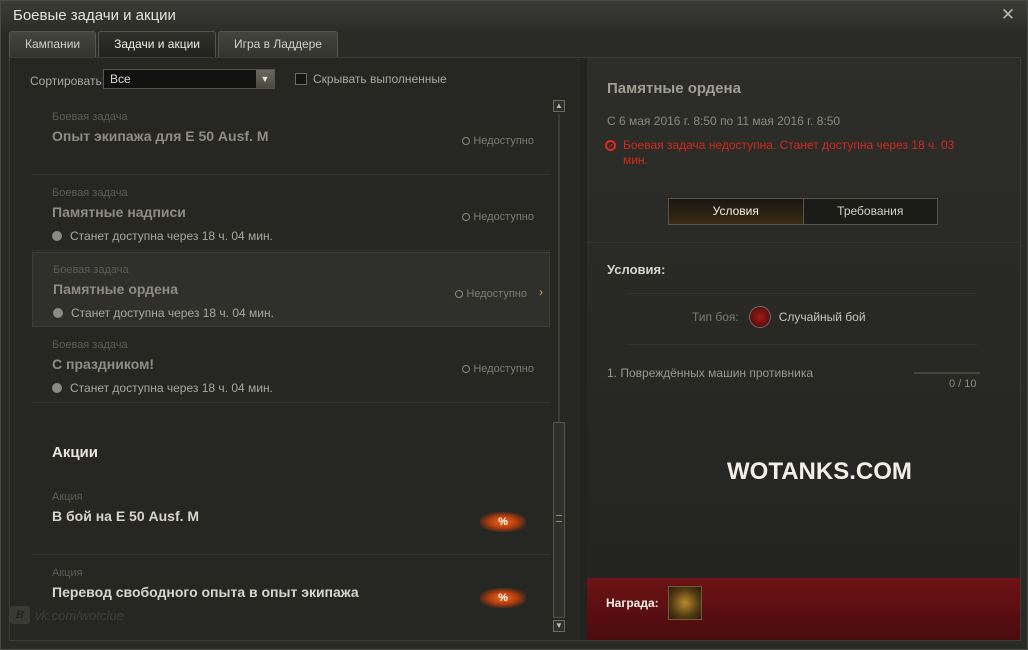 The image size is (1028, 650). Describe the element at coordinates (559, 106) in the screenshot. I see `scroll-up-button: ▲` at that location.